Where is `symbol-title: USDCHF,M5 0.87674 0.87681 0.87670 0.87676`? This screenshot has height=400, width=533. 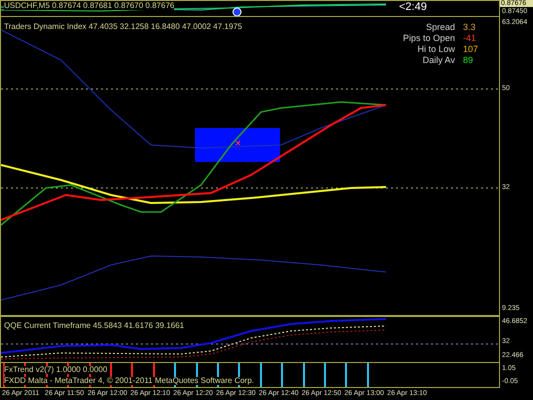
symbol-title: USDCHF,M5 0.87674 0.87681 0.87670 0.87676 is located at coordinates (89, 6).